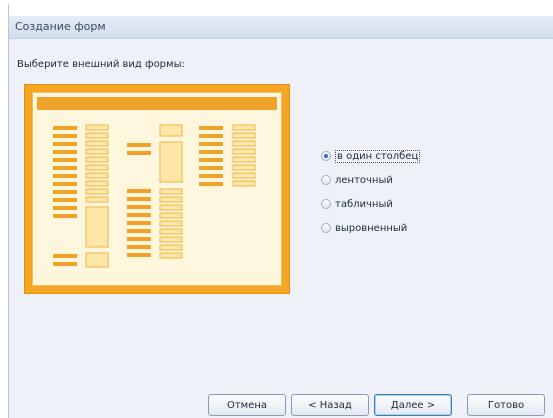 The width and height of the screenshot is (553, 418). Describe the element at coordinates (244, 155) in the screenshot. I see `preview-fields-col3` at that location.